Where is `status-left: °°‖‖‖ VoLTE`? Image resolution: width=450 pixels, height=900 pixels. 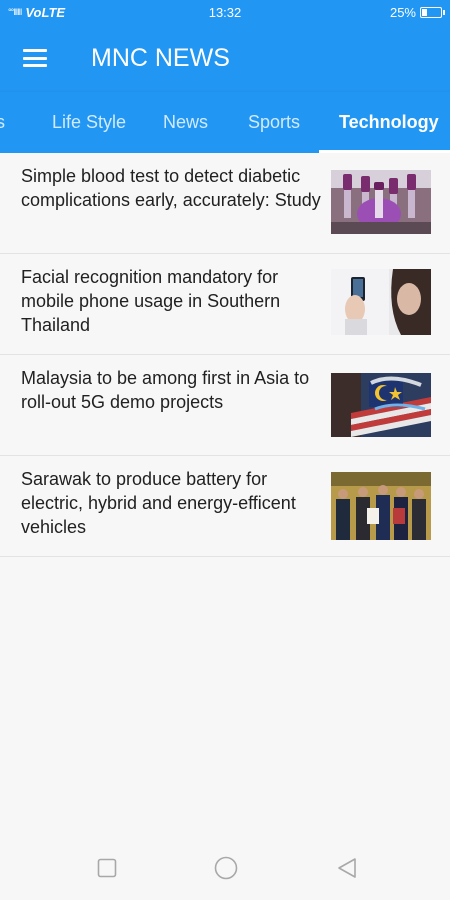 status-left: °°‖‖‖ VoLTE is located at coordinates (83, 12).